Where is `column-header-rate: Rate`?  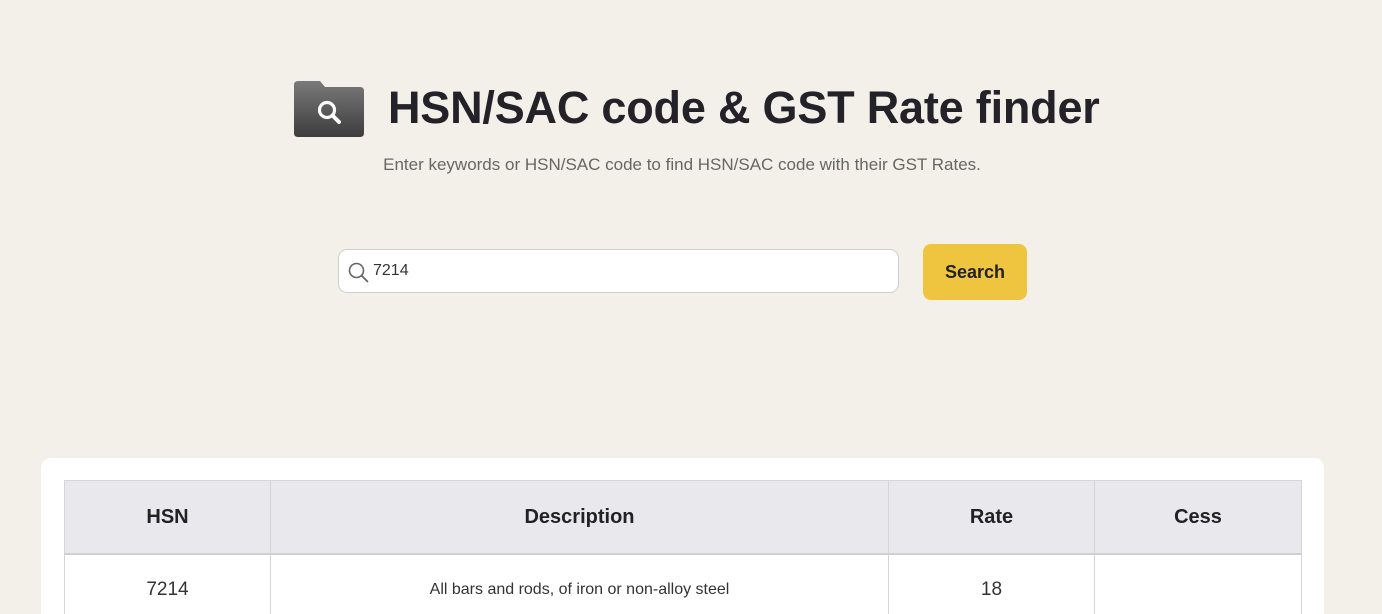
column-header-rate: Rate is located at coordinates (991, 517).